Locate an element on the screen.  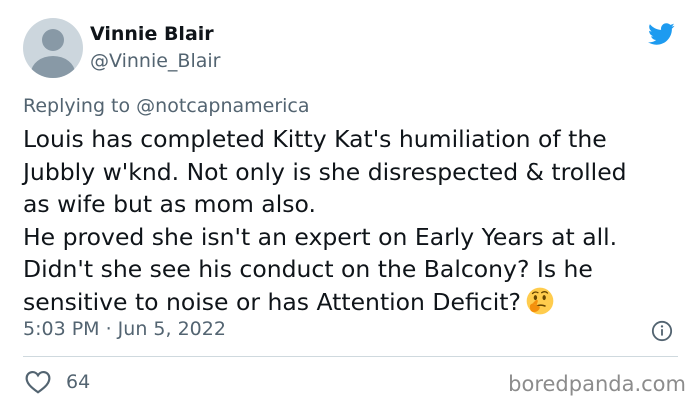
divider is located at coordinates (350, 356).